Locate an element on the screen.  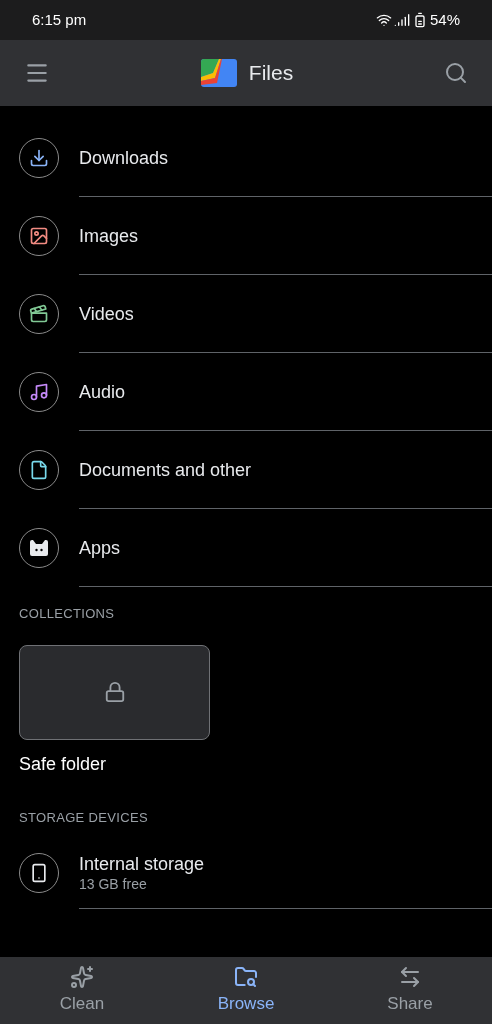
category-label: Documents and other is located at coordinates (165, 470).